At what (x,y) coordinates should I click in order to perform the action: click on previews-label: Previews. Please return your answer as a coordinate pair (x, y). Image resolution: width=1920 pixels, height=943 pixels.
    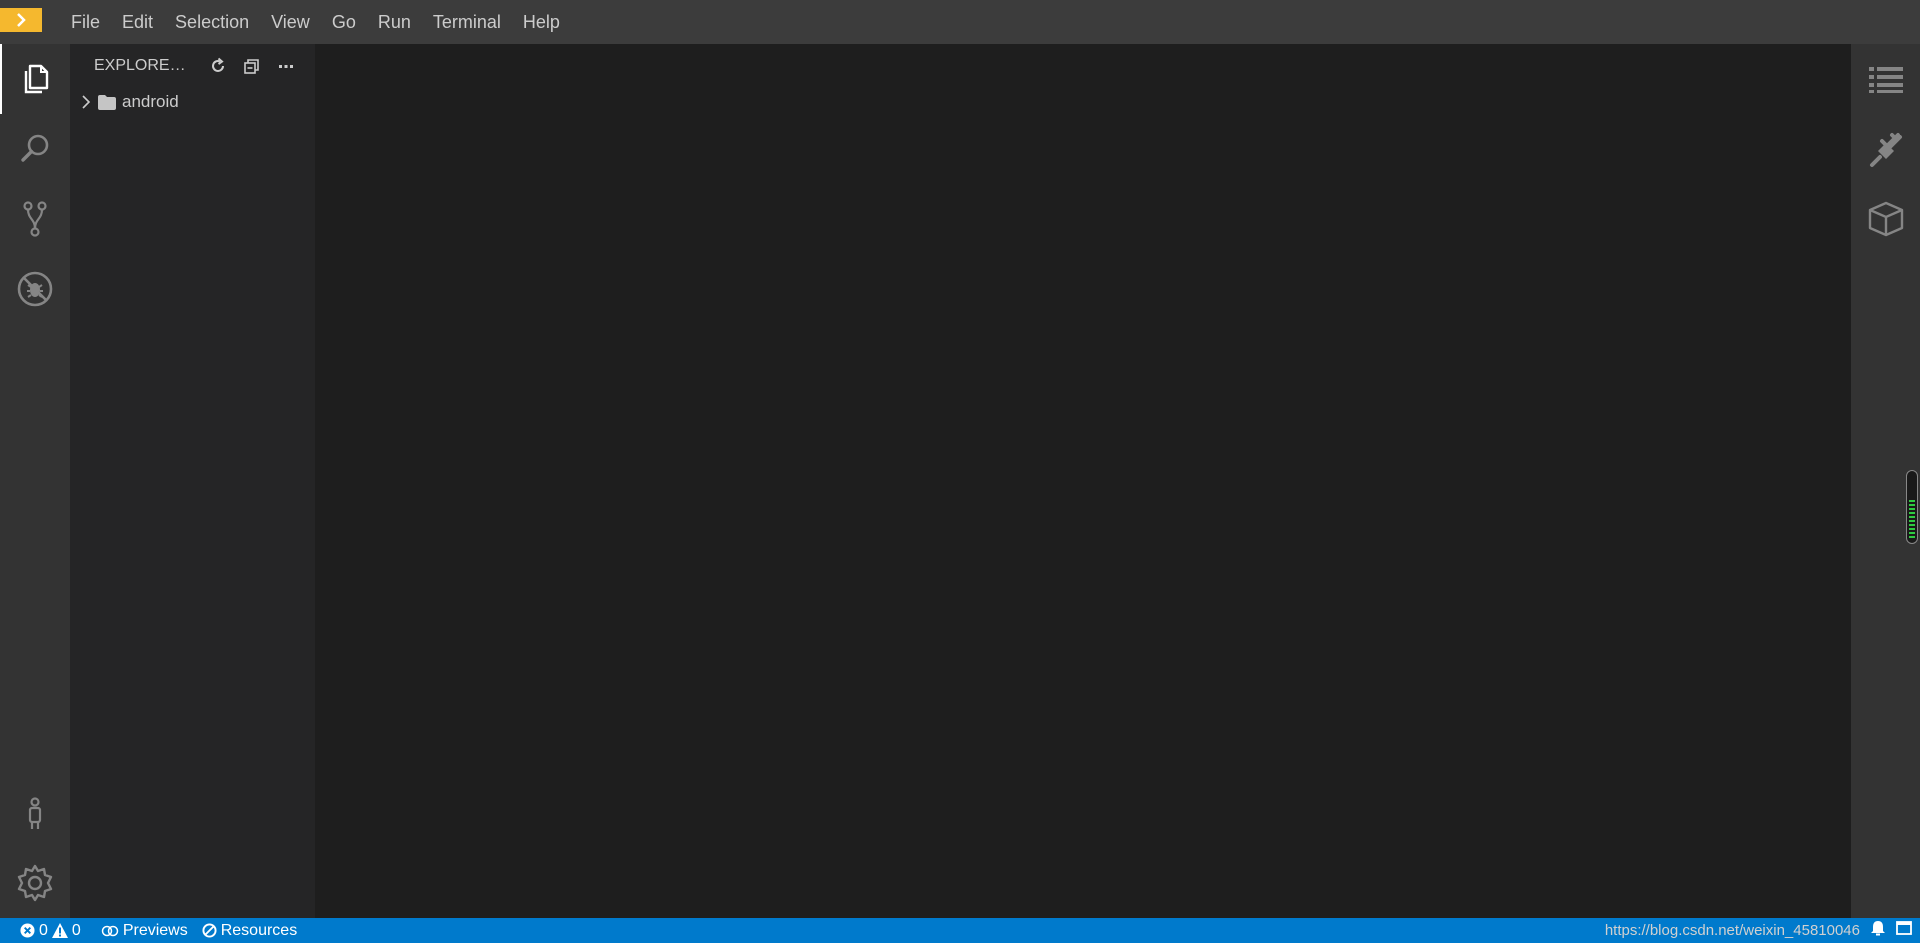
    Looking at the image, I should click on (155, 930).